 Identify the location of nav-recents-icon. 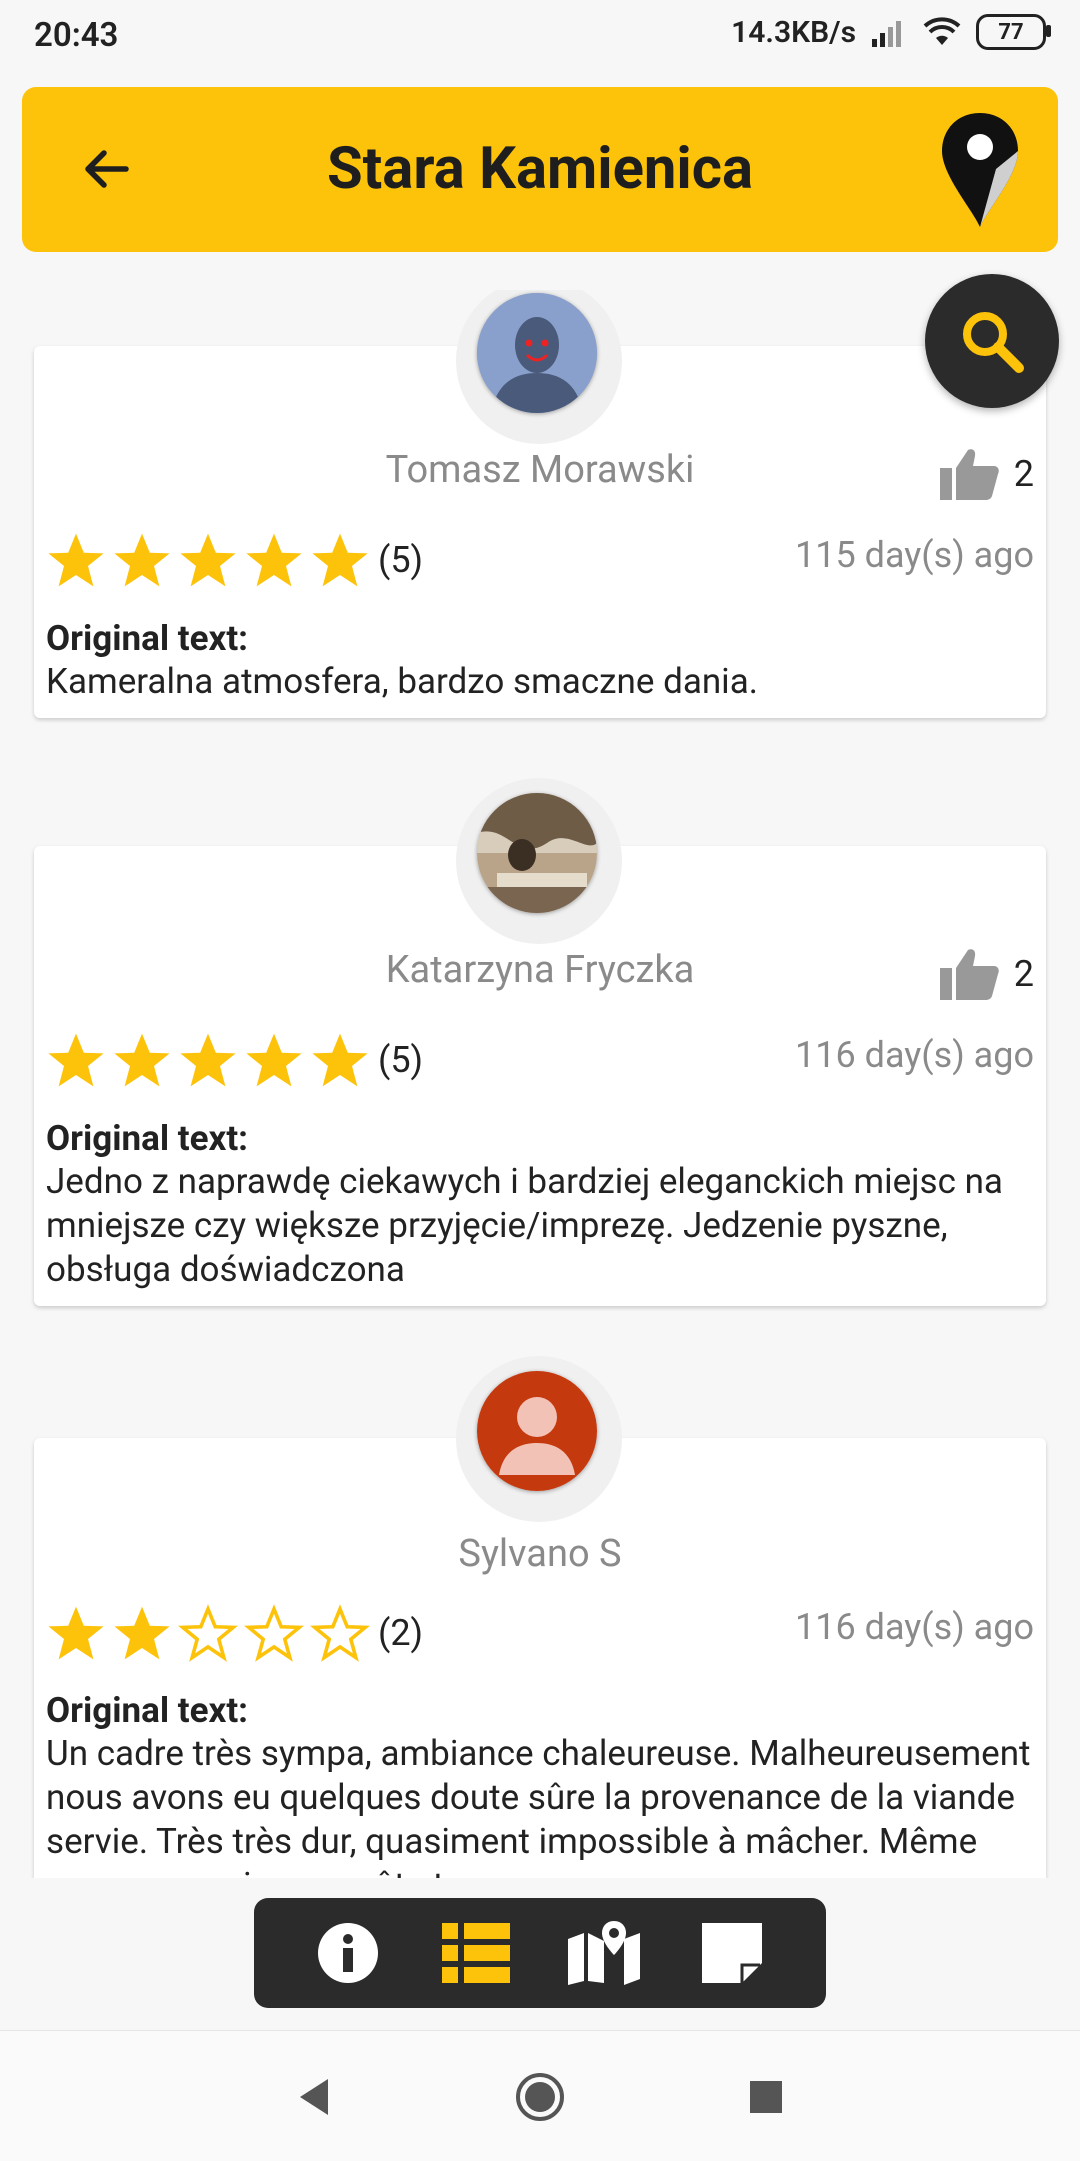
(766, 2097).